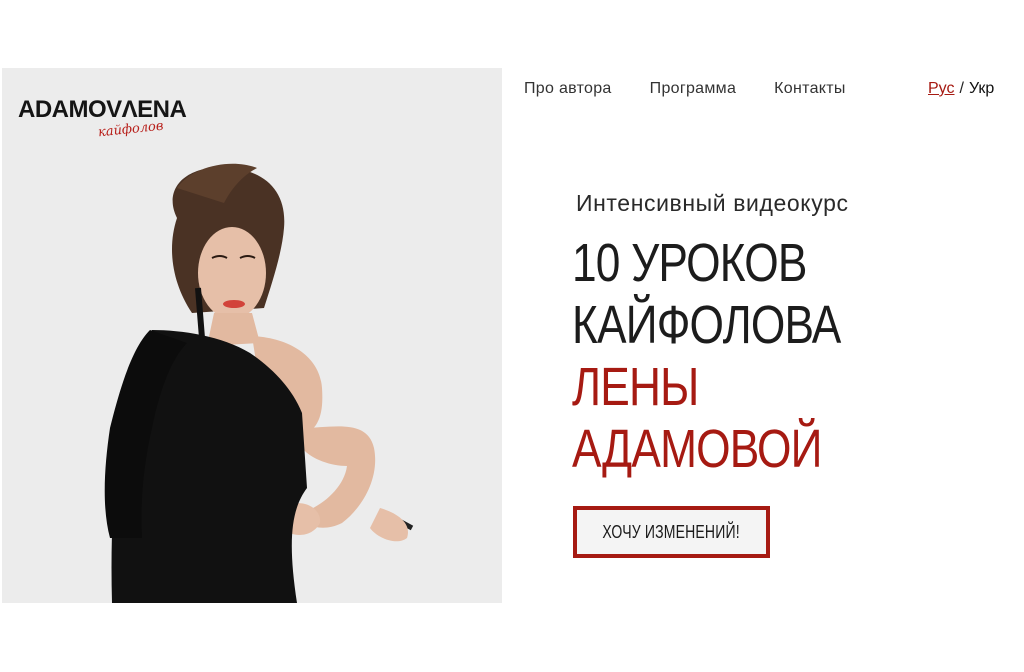  I want to click on lang-option-ukr: Укр, so click(981, 88).